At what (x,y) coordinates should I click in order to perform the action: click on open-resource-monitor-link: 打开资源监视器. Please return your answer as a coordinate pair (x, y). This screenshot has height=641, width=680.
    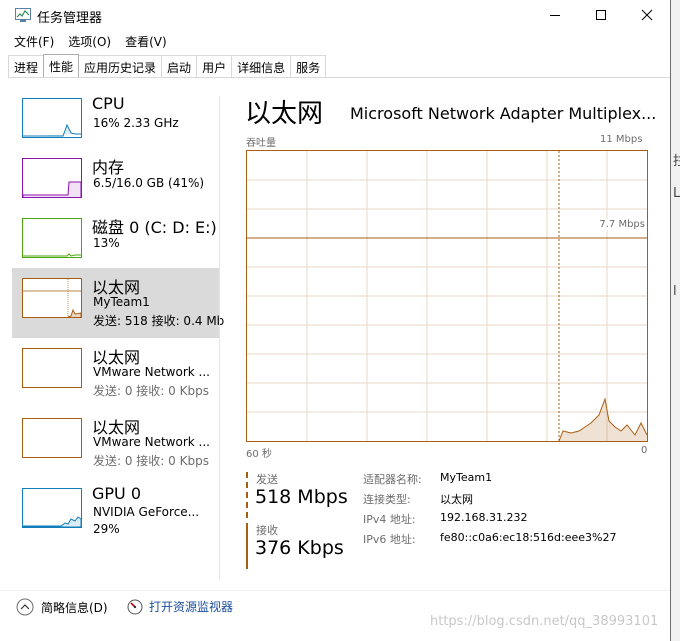
    Looking at the image, I should click on (180, 606).